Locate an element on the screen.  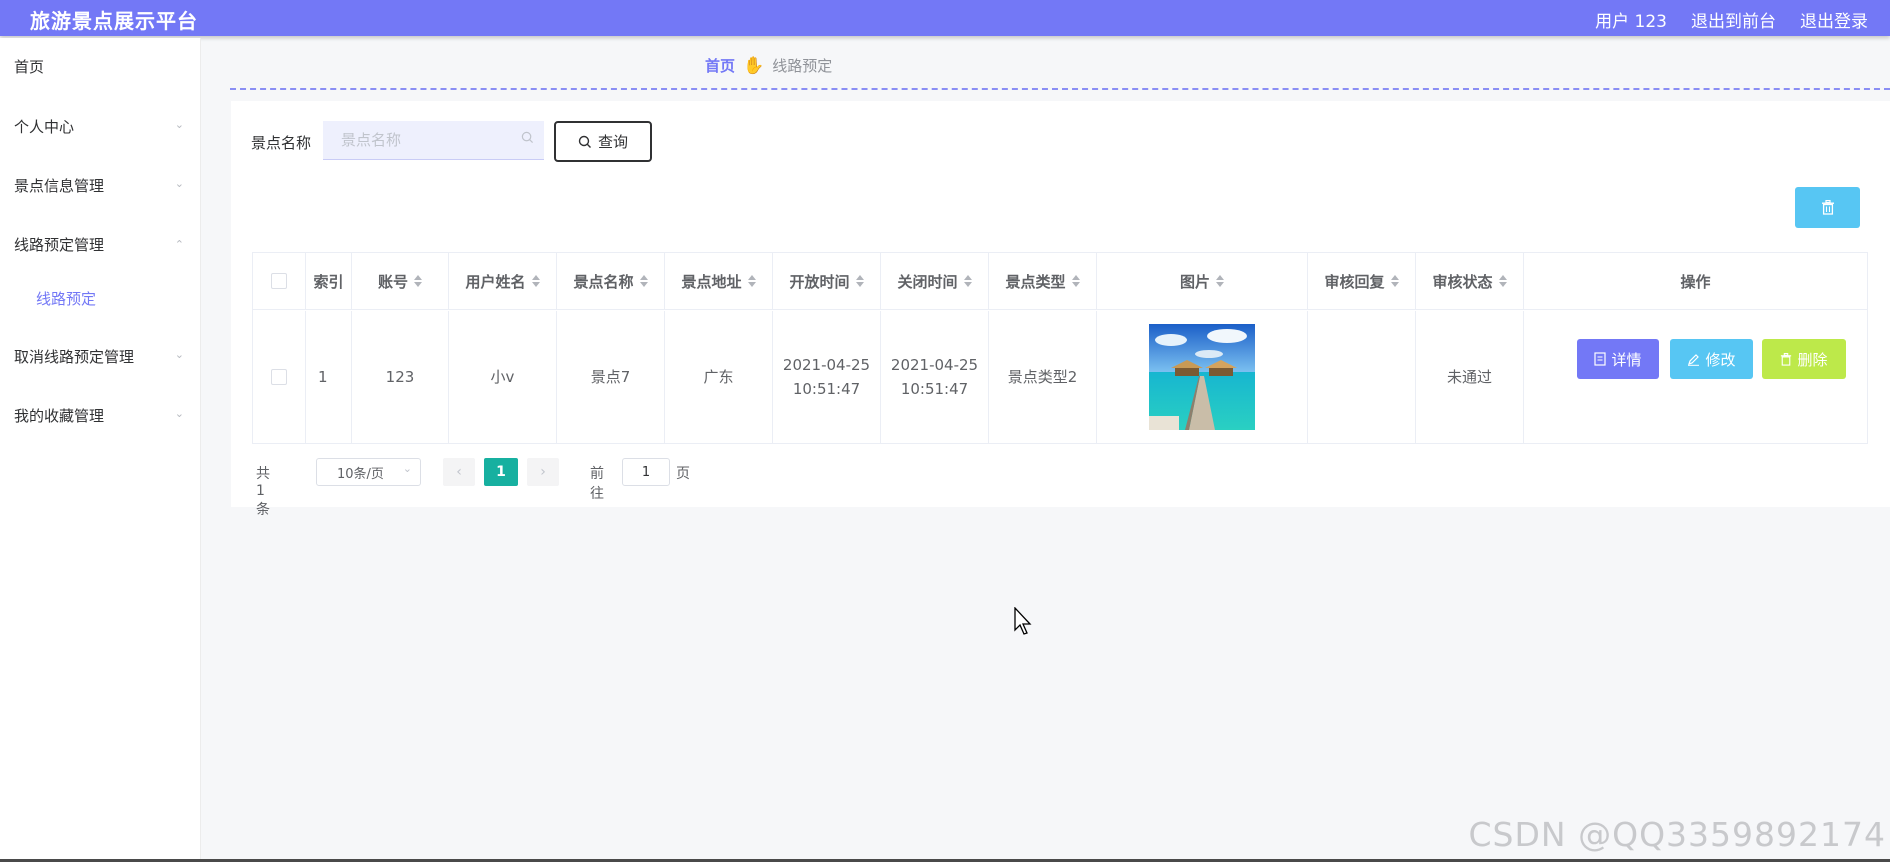
edit-button-label: 修改 is located at coordinates (1720, 359).